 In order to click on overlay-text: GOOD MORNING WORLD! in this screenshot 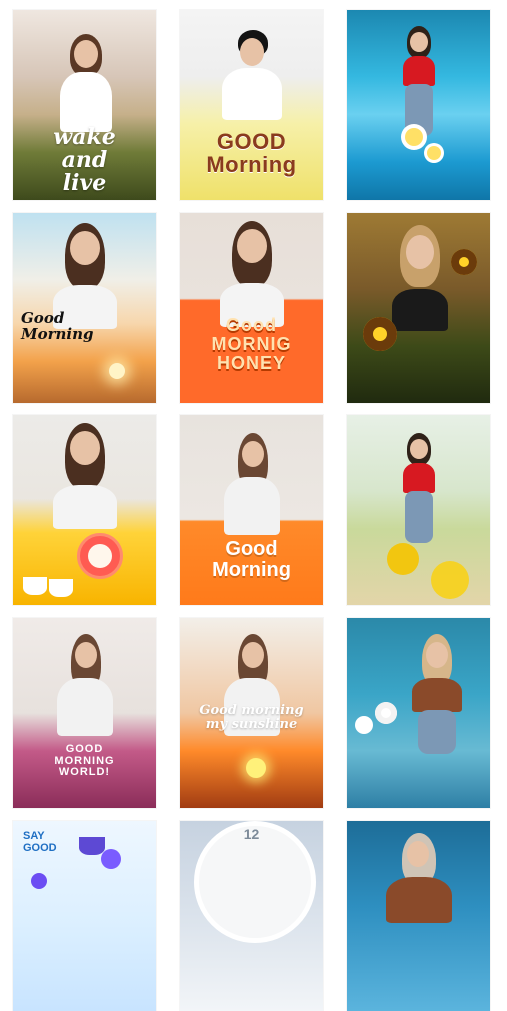, I will do `click(84, 761)`.